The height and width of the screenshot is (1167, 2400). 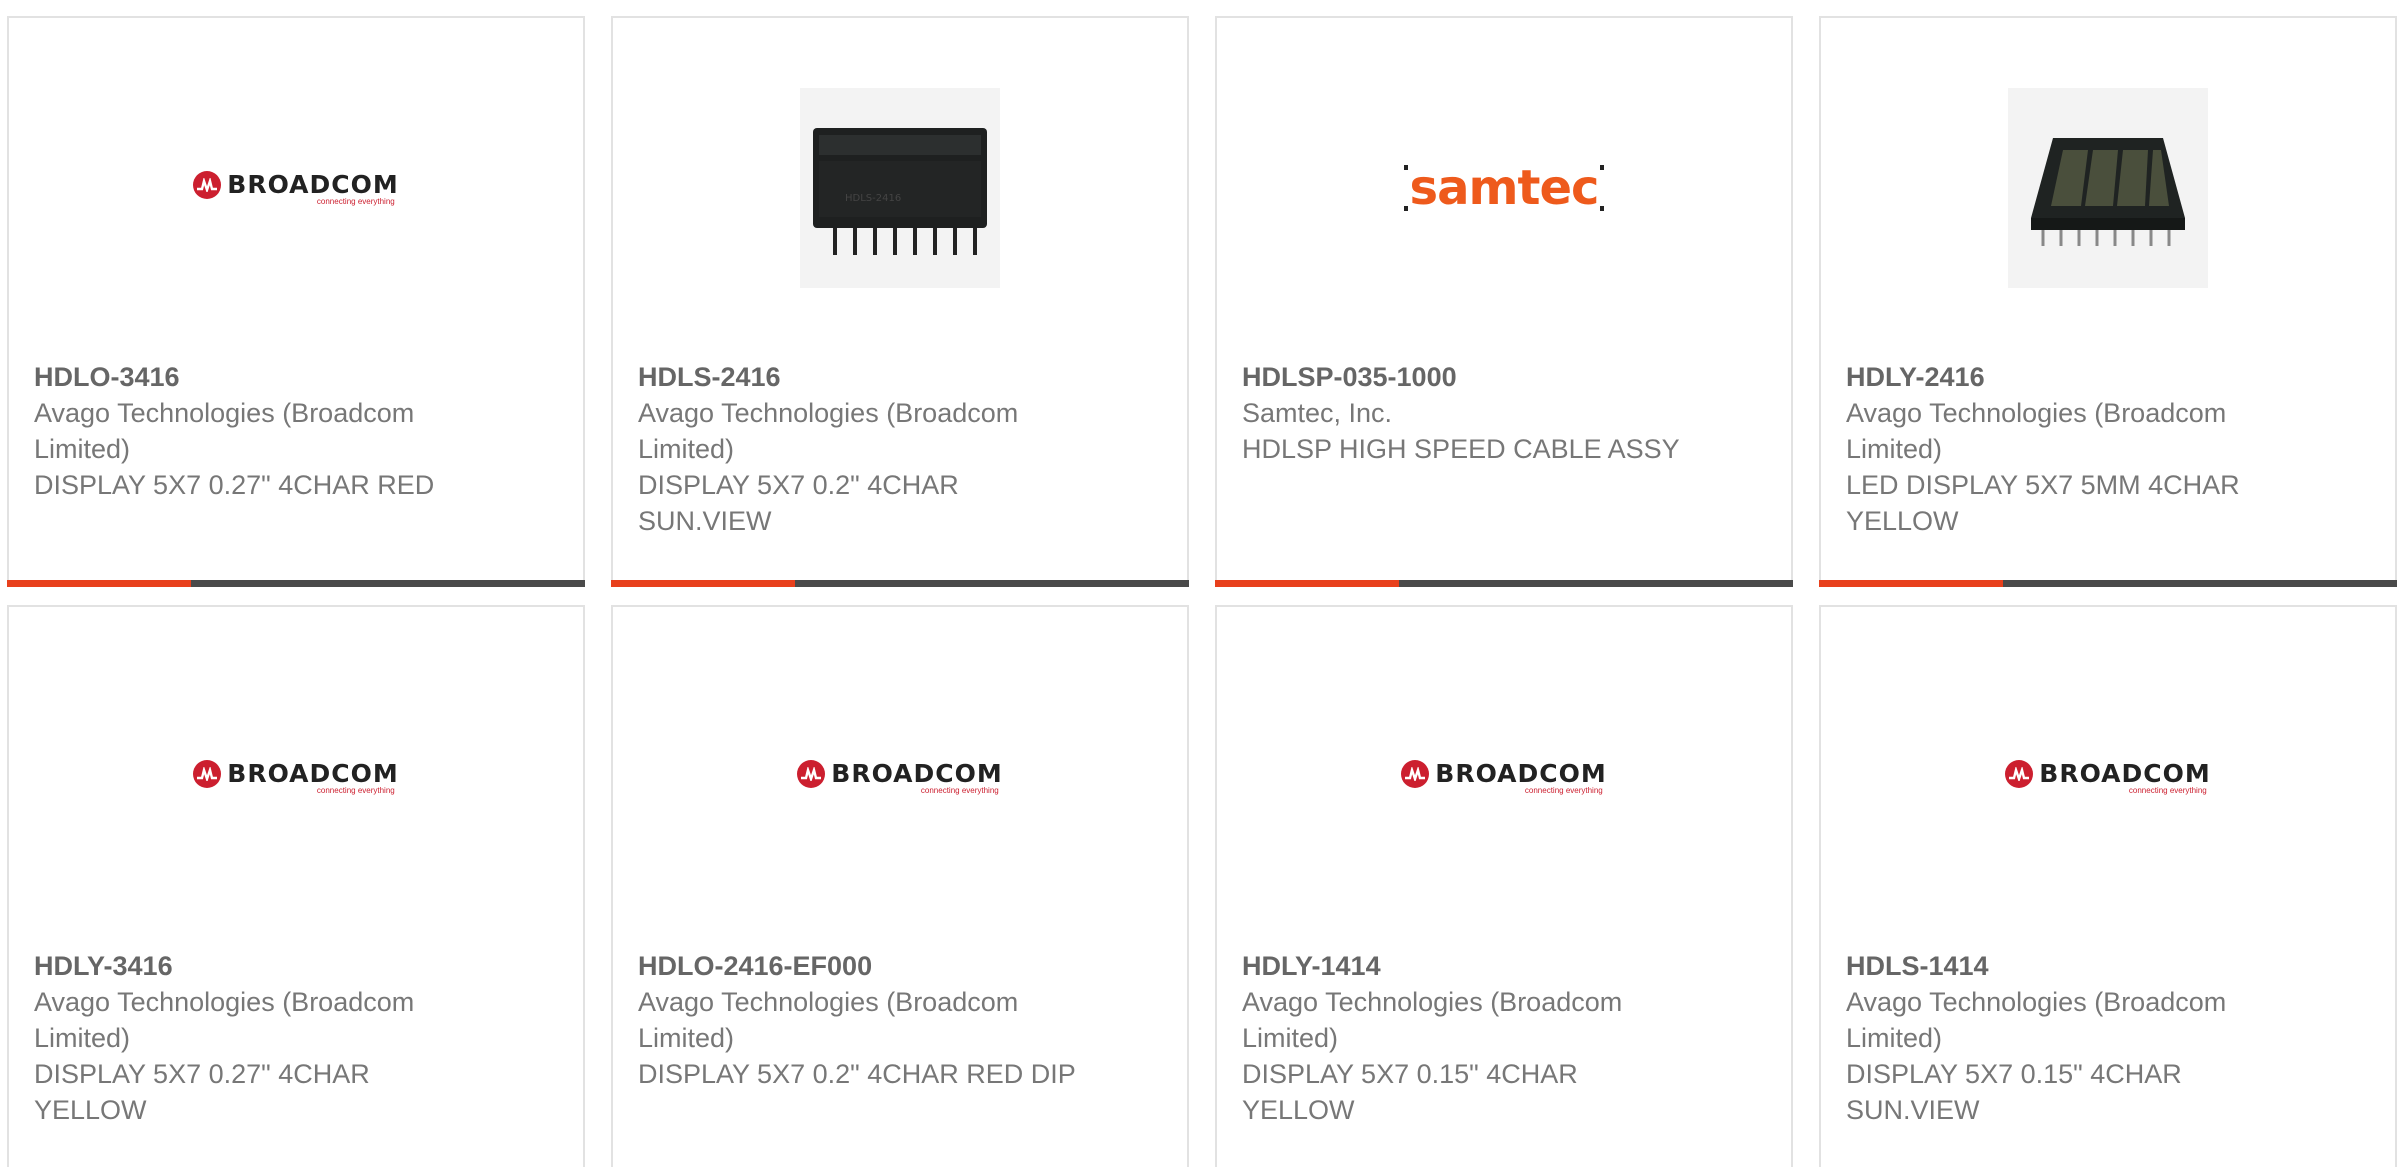 What do you see at coordinates (1317, 413) in the screenshot?
I see `manufacturer: Samtec, Inc.` at bounding box center [1317, 413].